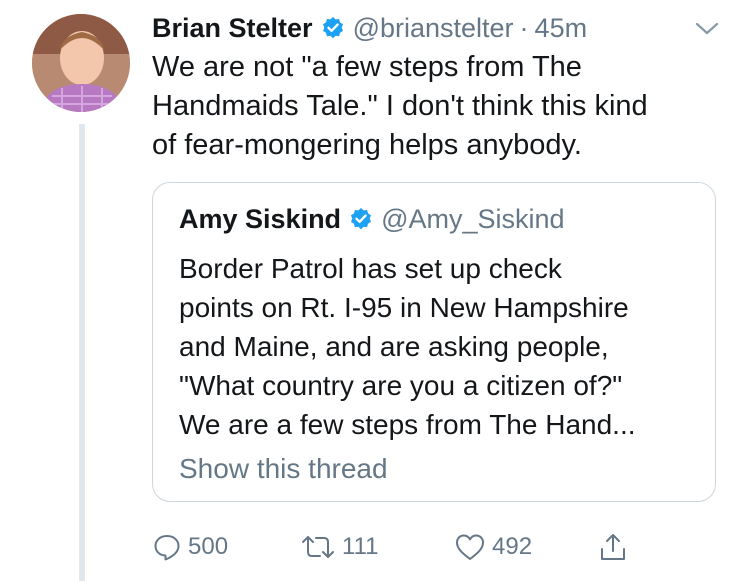  I want to click on tweet-header: Brian Stelter @brianstelter · 45m, so click(369, 28).